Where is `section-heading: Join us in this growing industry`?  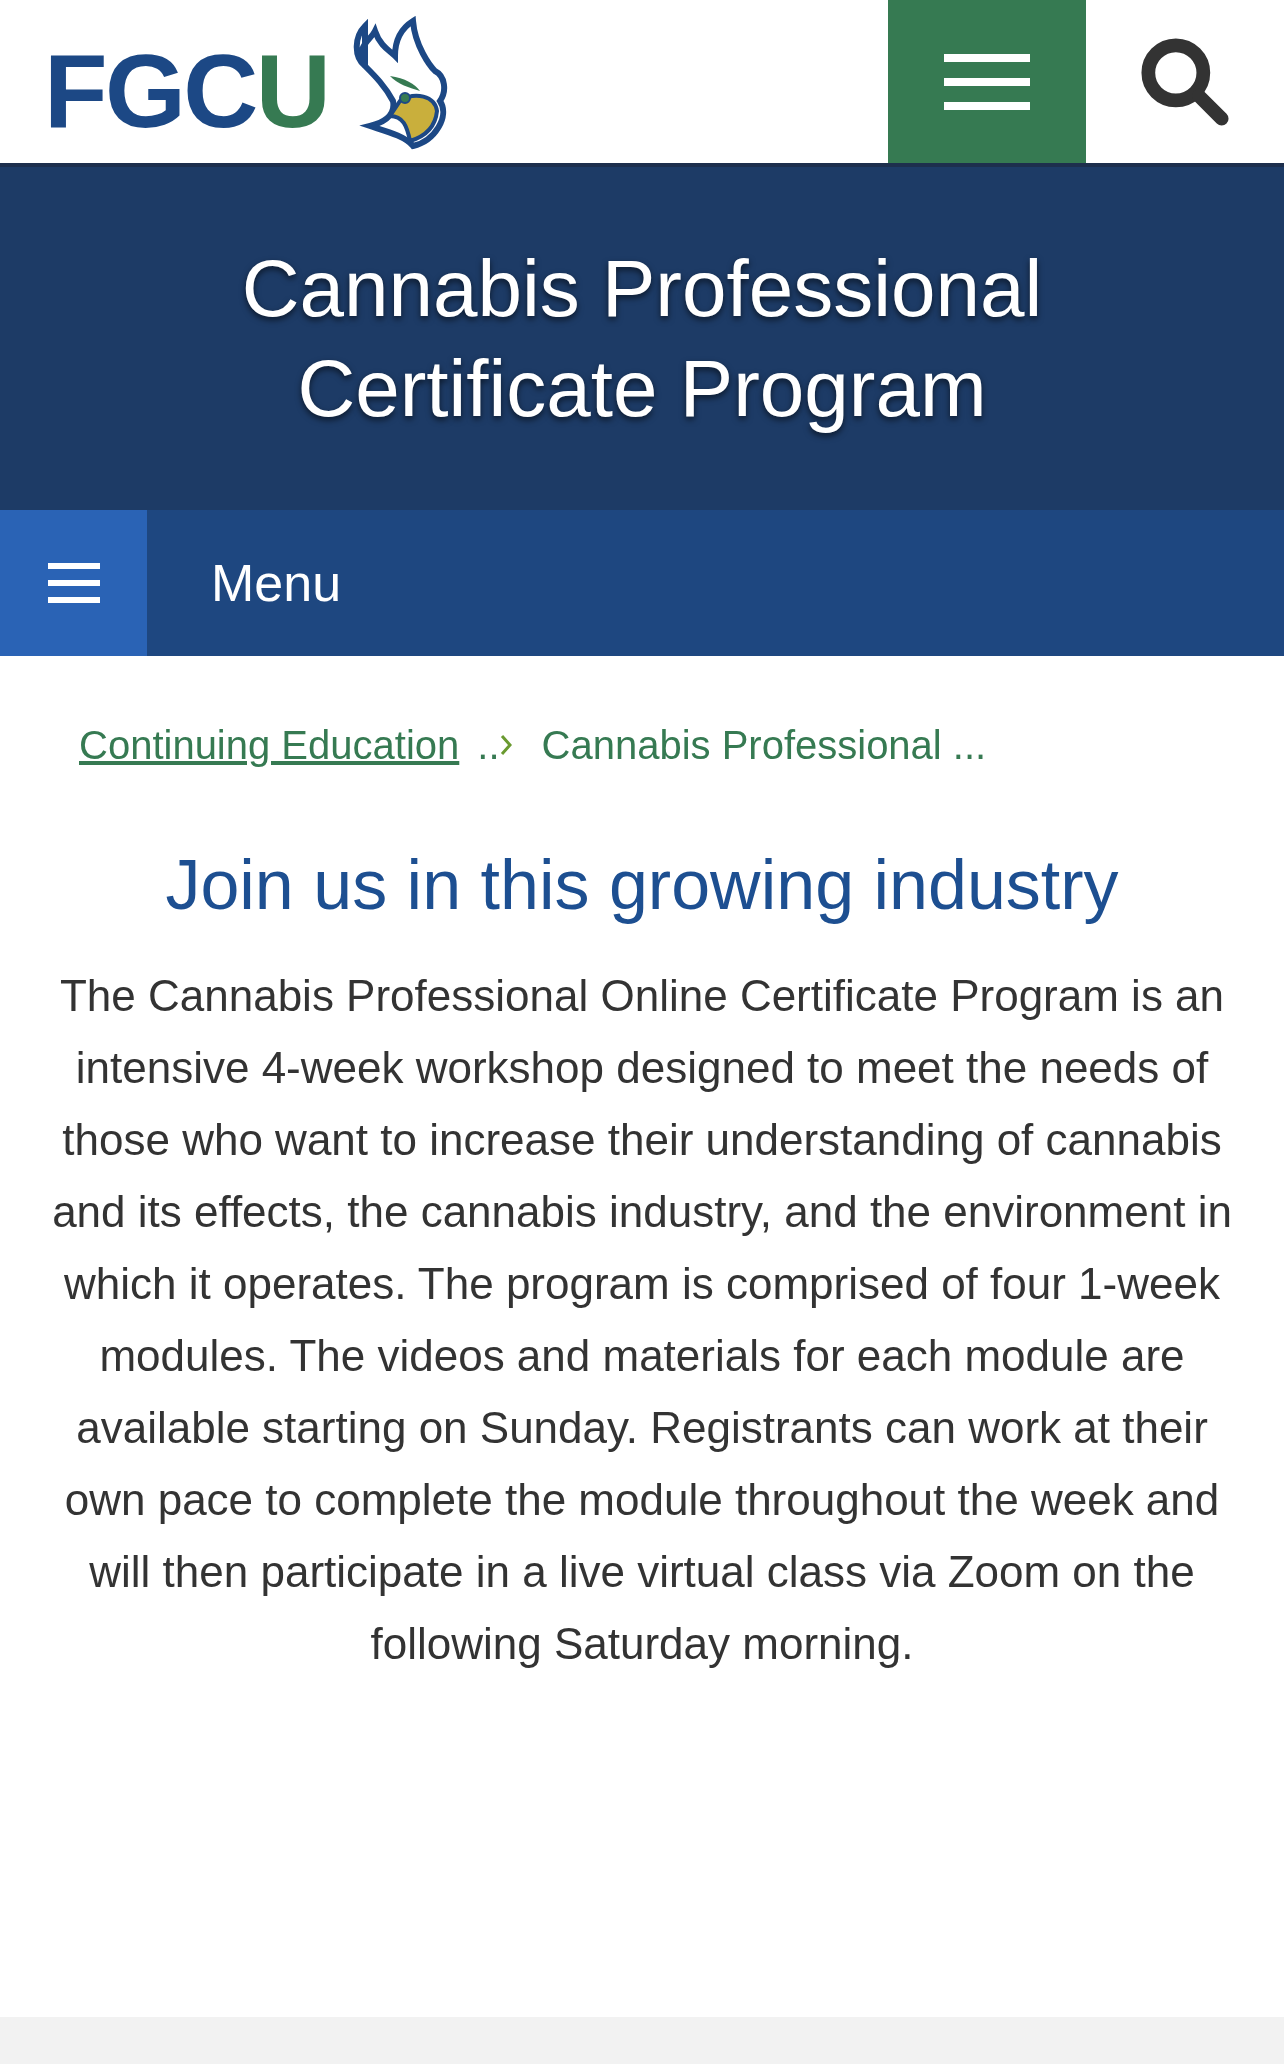 section-heading: Join us in this growing industry is located at coordinates (642, 885).